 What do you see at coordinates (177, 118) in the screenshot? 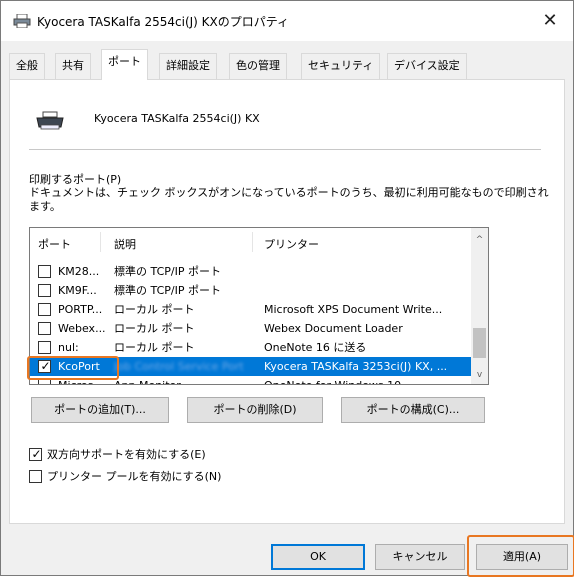
I see `printer-name: Kyocera TASKalfa 2554ci(J) KX` at bounding box center [177, 118].